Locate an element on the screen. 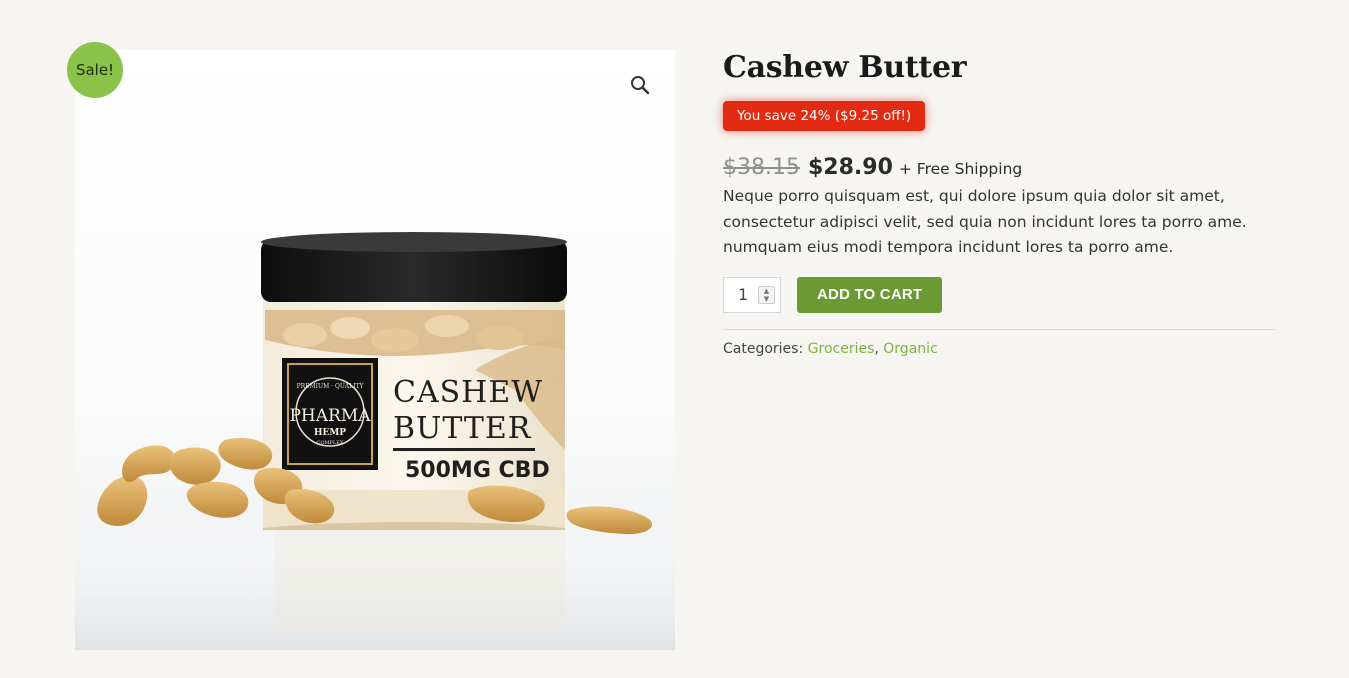 The height and width of the screenshot is (678, 1349). category-link-organic: Organic is located at coordinates (910, 349).